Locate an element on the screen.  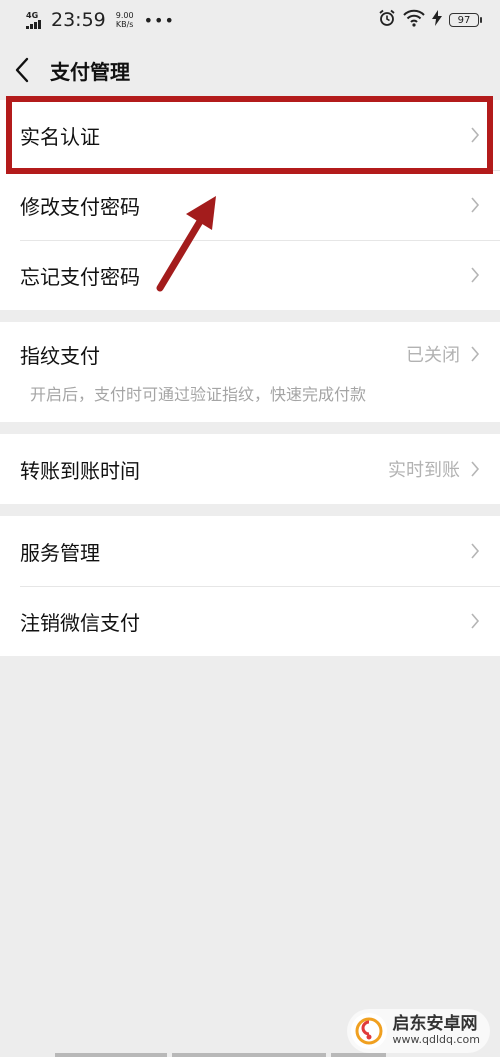
transfer-arrival-value: 实时到账 is located at coordinates (424, 470).